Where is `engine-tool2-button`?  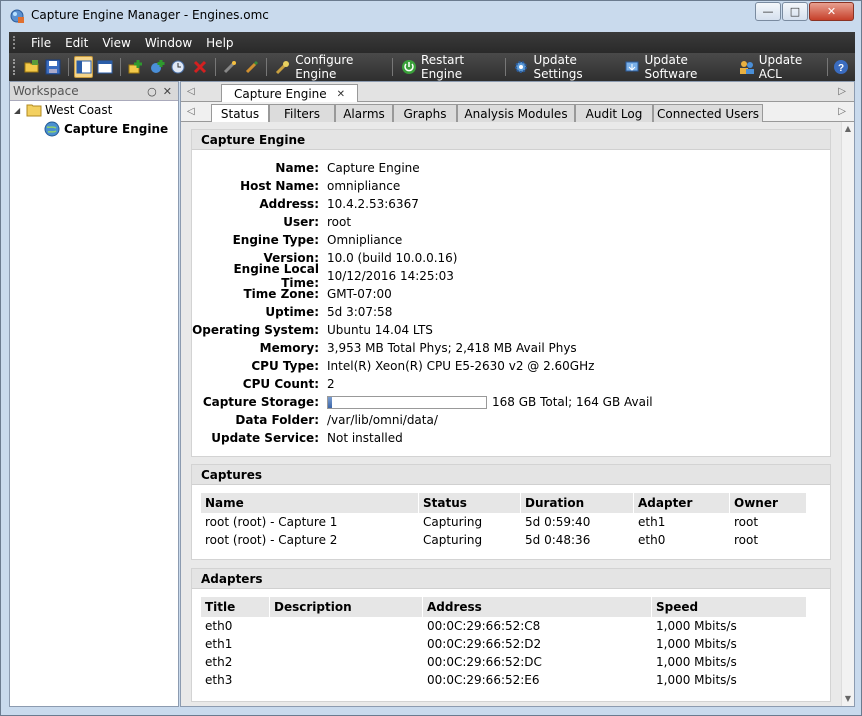
engine-tool2-button is located at coordinates (251, 67).